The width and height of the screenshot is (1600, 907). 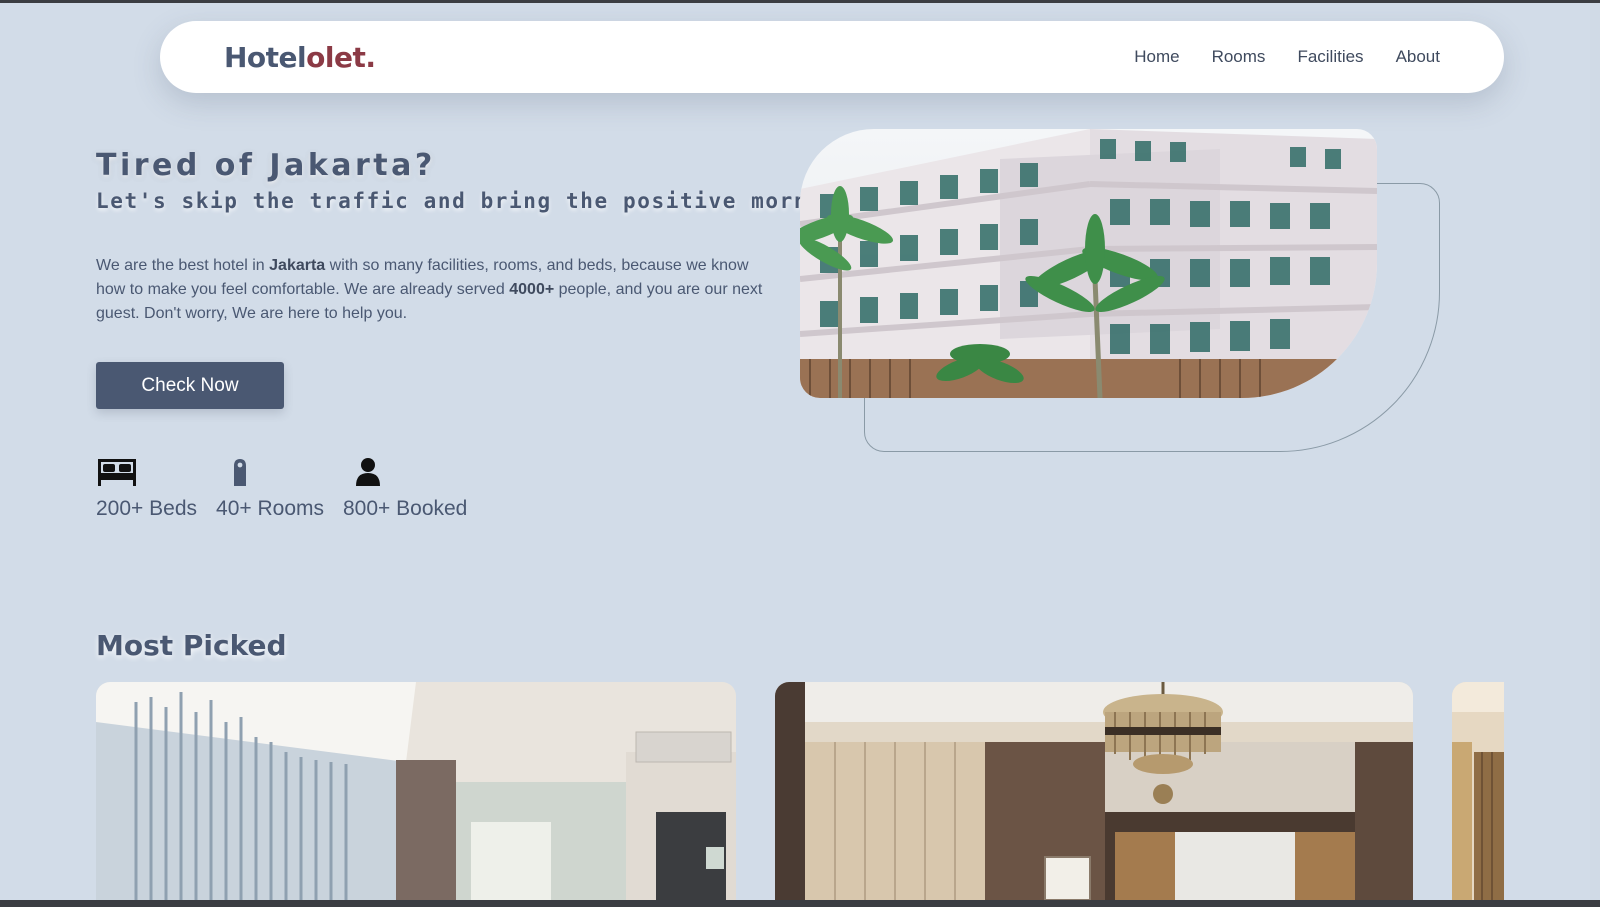 What do you see at coordinates (532, 289) in the screenshot?
I see `hero-desc-bold-count: 4000+` at bounding box center [532, 289].